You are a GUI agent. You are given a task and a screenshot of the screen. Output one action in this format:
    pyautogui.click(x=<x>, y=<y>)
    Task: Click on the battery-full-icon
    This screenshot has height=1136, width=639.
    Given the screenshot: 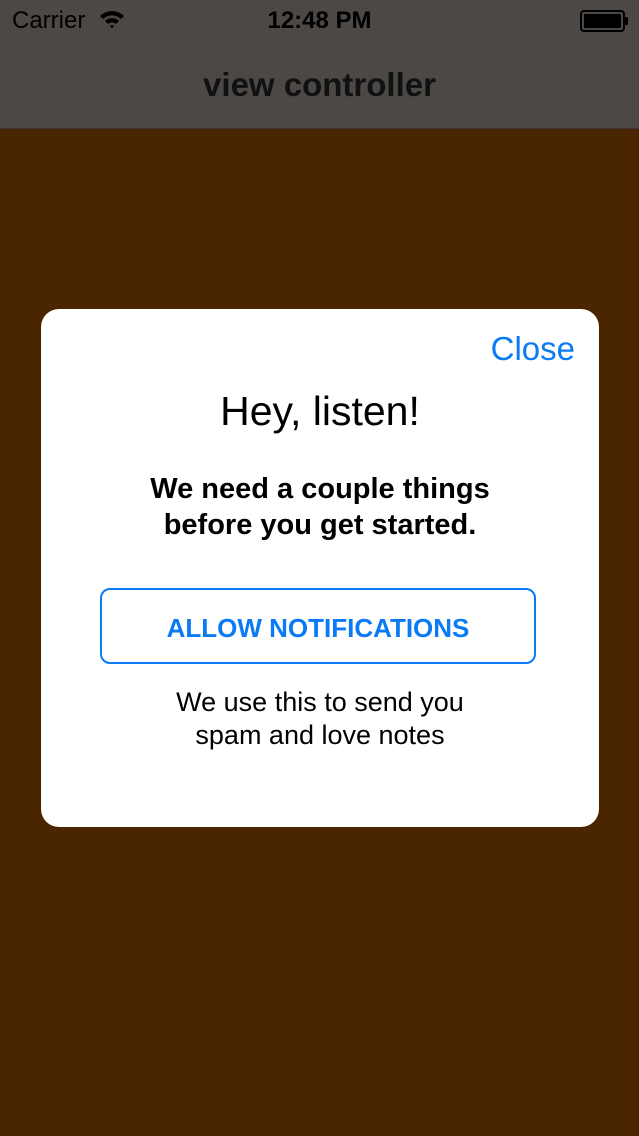 What is the action you would take?
    pyautogui.click(x=604, y=21)
    